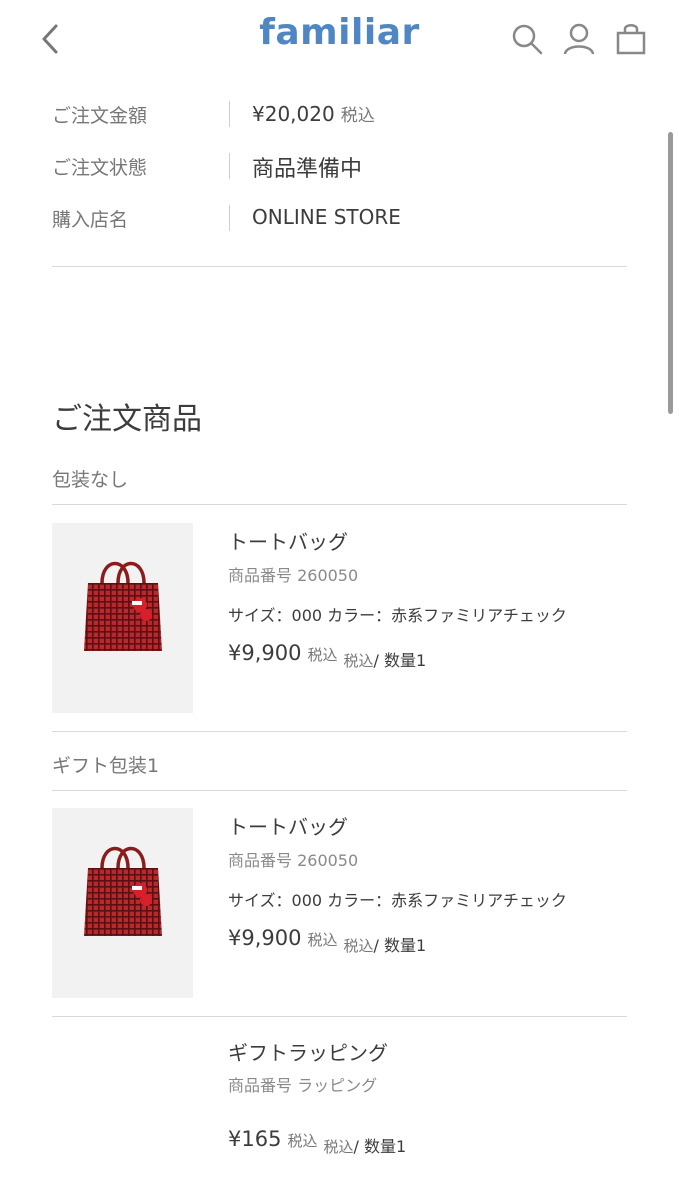 The height and width of the screenshot is (1200, 679). I want to click on summary-row-status: ご注文状態 商品準備中, so click(339, 168).